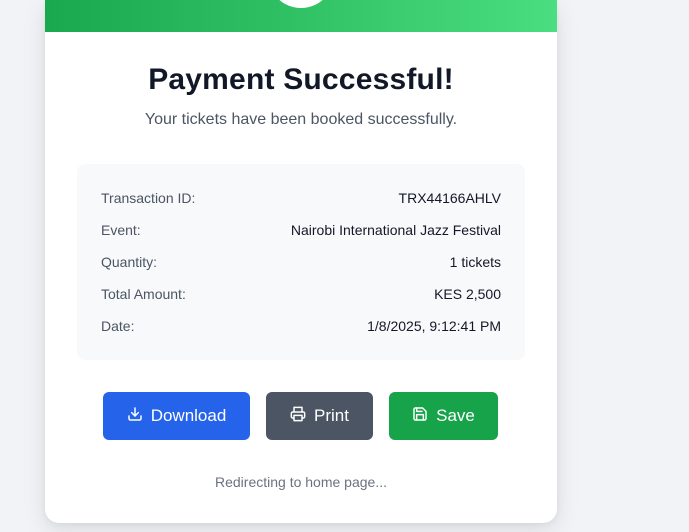 The height and width of the screenshot is (532, 689). What do you see at coordinates (301, 326) in the screenshot?
I see `detail-row-date: Date: 1/8/2025, 9:12:41 PM` at bounding box center [301, 326].